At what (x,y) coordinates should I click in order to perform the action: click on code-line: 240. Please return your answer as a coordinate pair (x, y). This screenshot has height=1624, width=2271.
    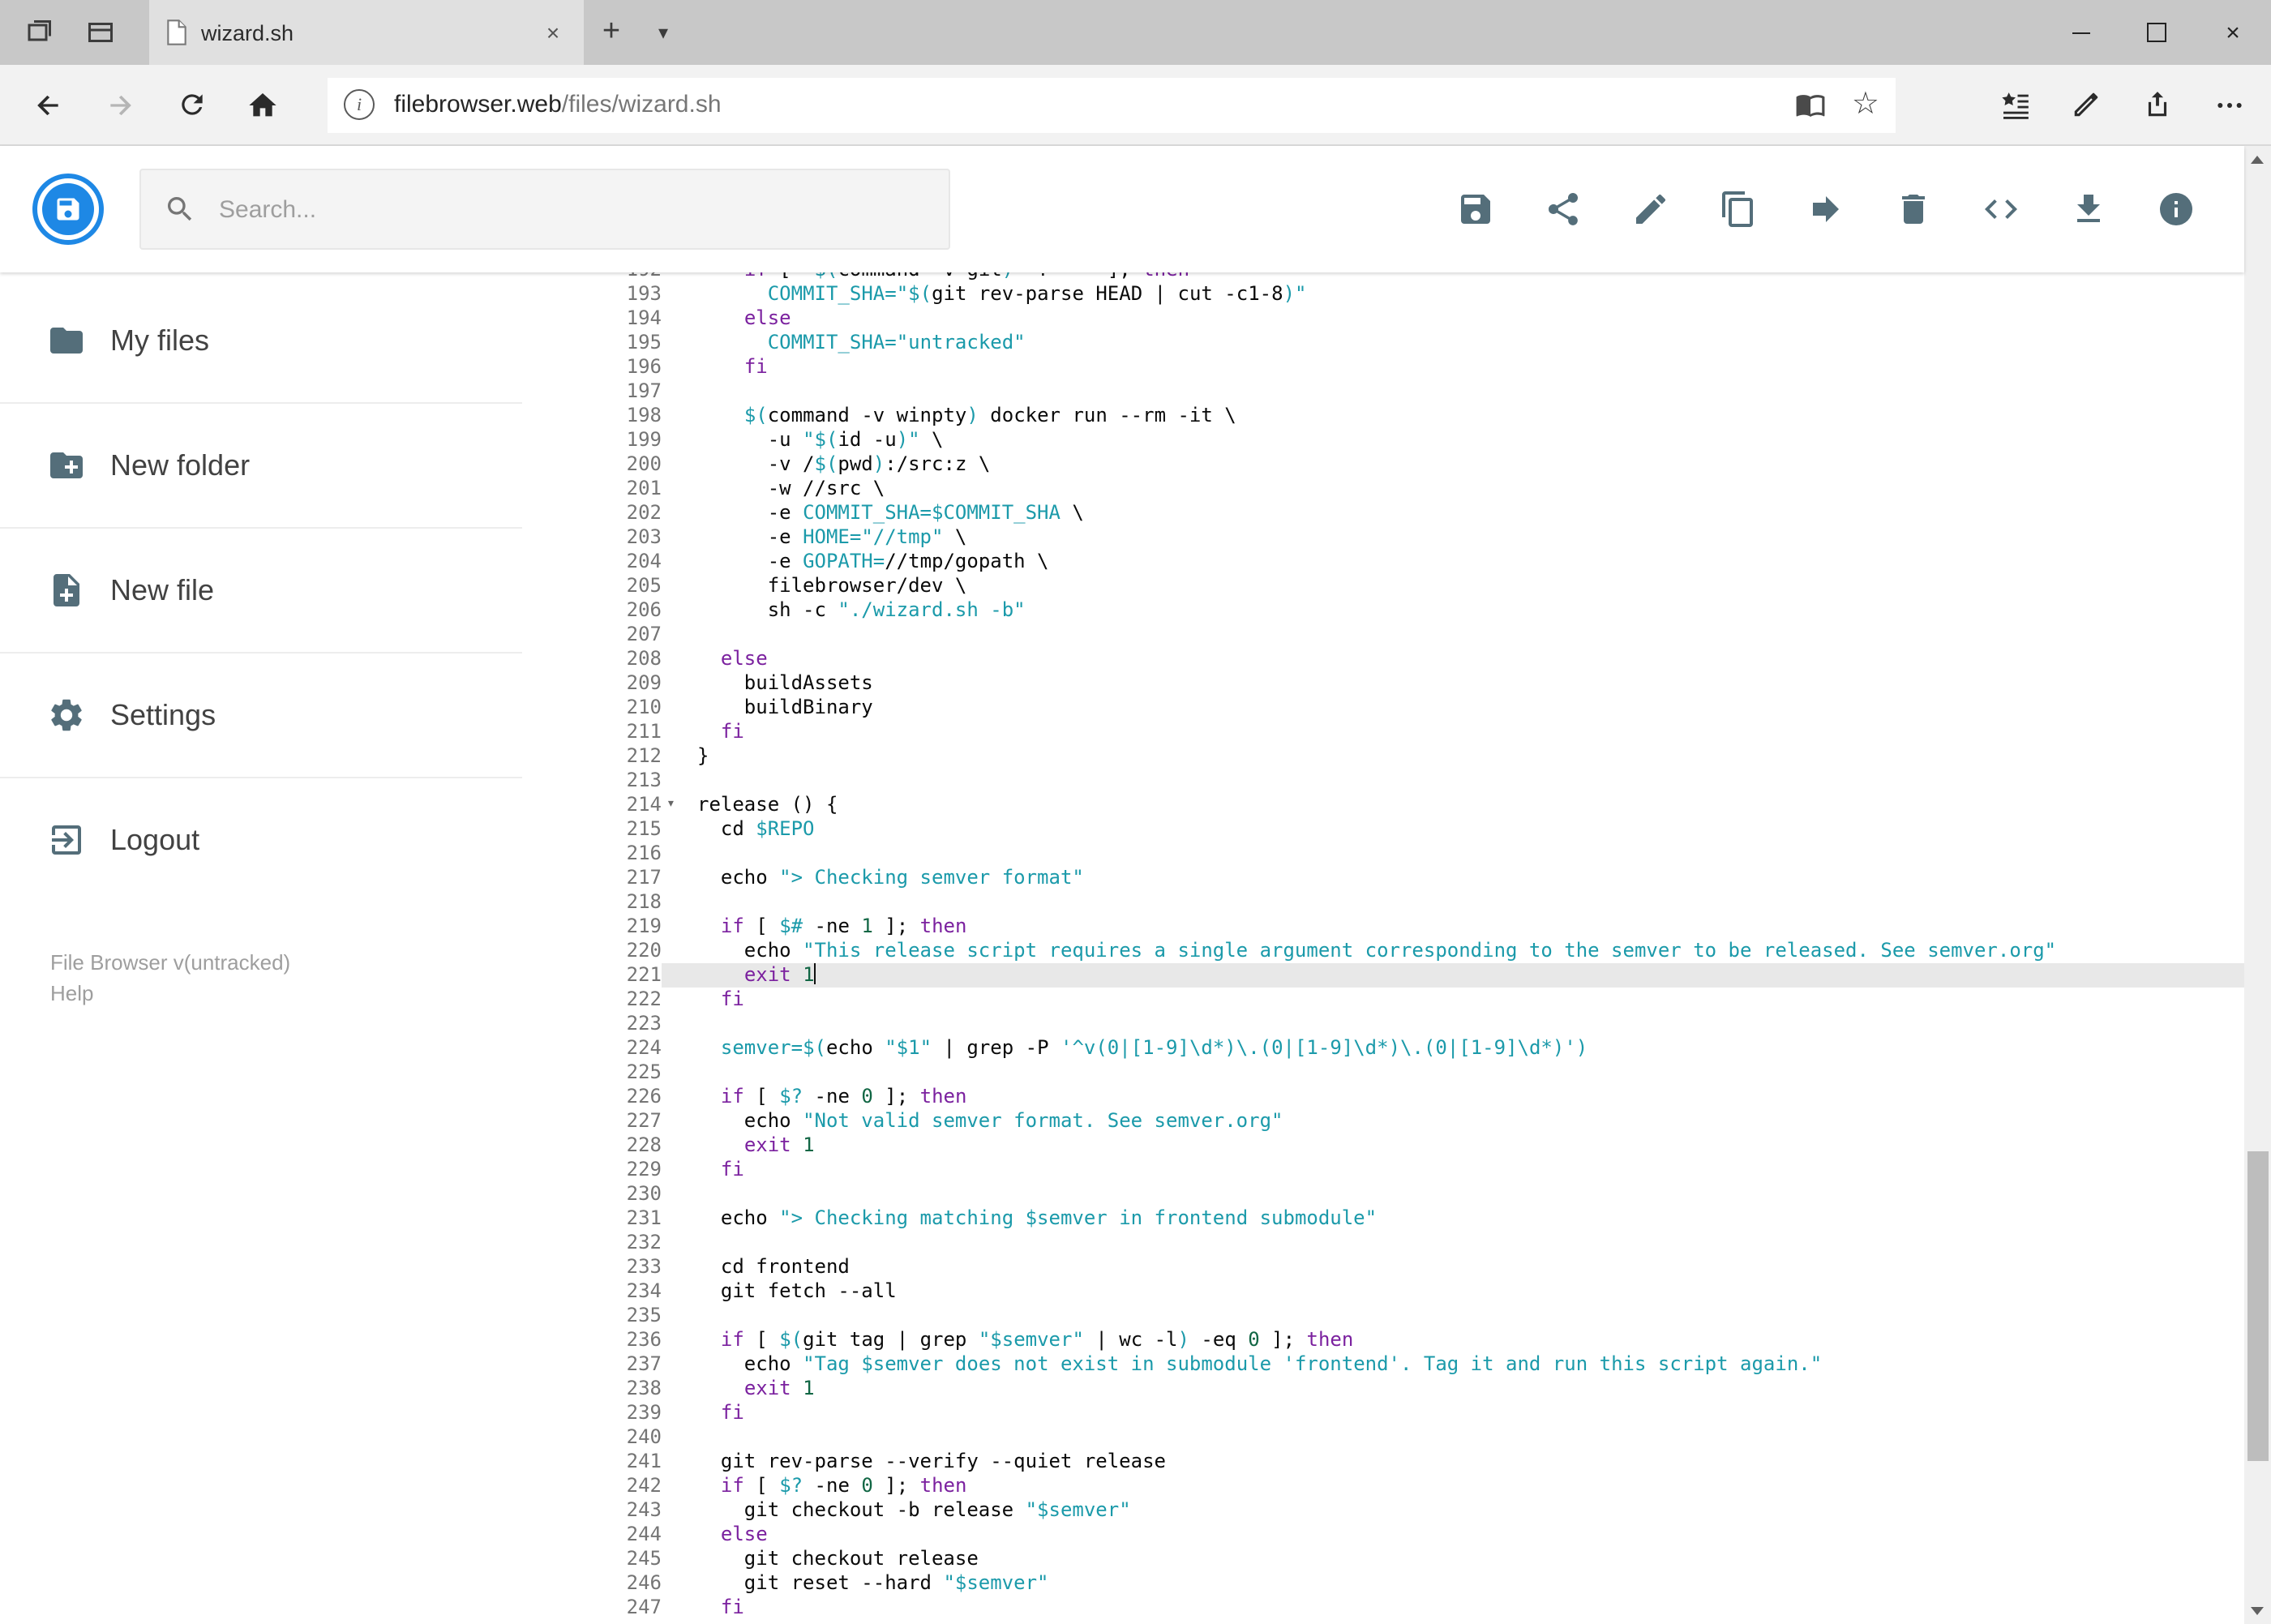
    Looking at the image, I should click on (1382, 1437).